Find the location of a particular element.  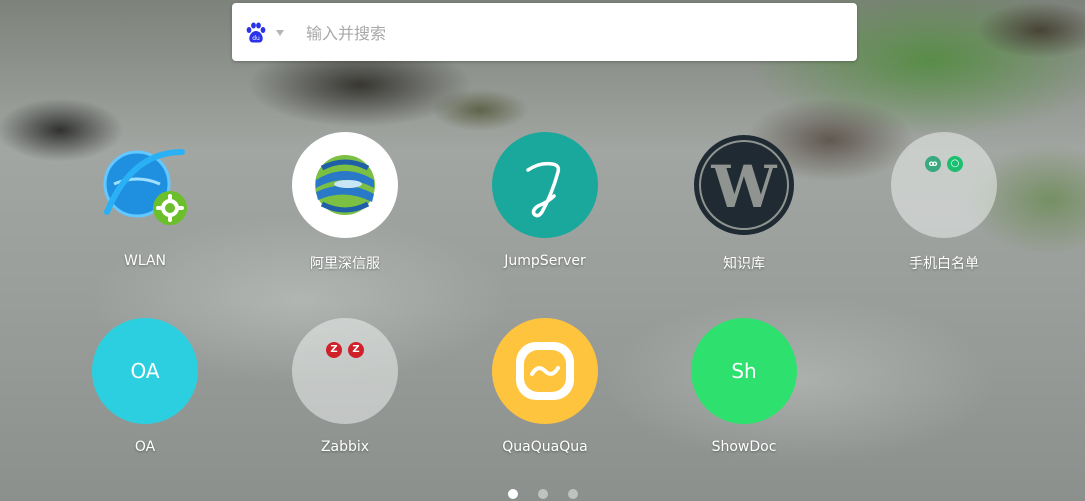

app-label: ShowDoc is located at coordinates (744, 447).